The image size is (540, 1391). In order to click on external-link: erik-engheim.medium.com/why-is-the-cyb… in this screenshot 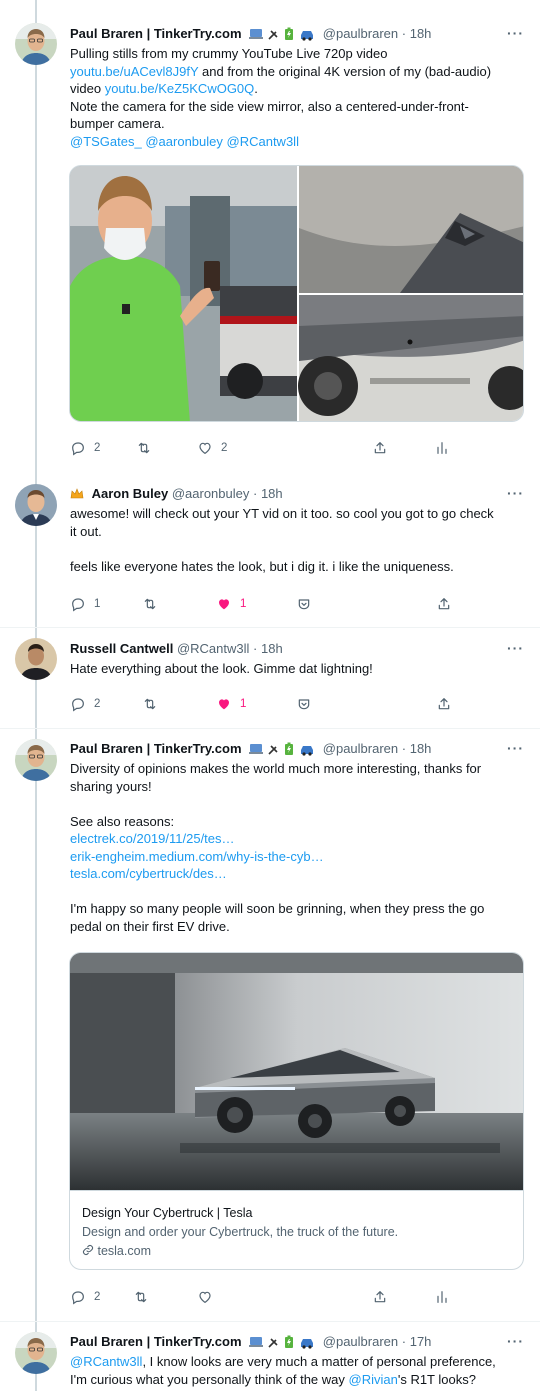, I will do `click(197, 856)`.